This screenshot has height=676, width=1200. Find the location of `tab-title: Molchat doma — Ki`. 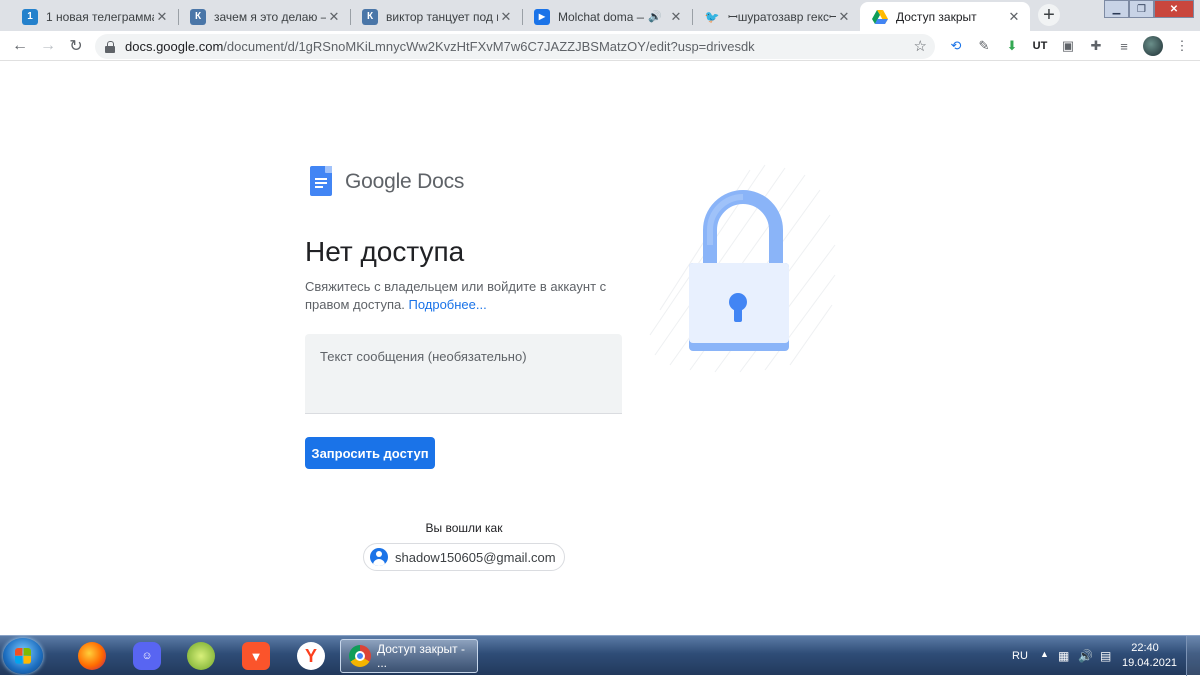

tab-title: Molchat doma — Ki is located at coordinates (601, 16).